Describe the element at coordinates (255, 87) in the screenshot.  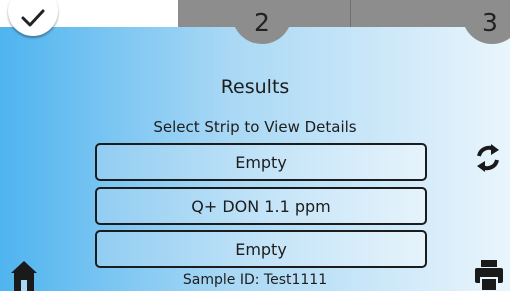
I see `page-title: Results` at that location.